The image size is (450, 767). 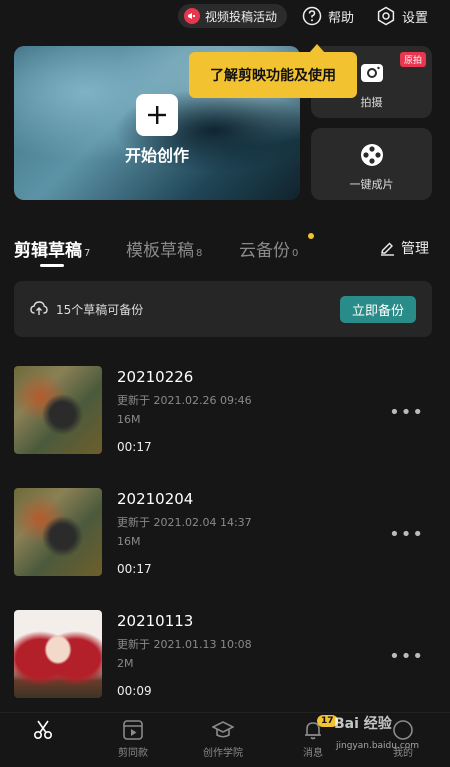 I want to click on original-badge: 原拍, so click(x=412, y=59).